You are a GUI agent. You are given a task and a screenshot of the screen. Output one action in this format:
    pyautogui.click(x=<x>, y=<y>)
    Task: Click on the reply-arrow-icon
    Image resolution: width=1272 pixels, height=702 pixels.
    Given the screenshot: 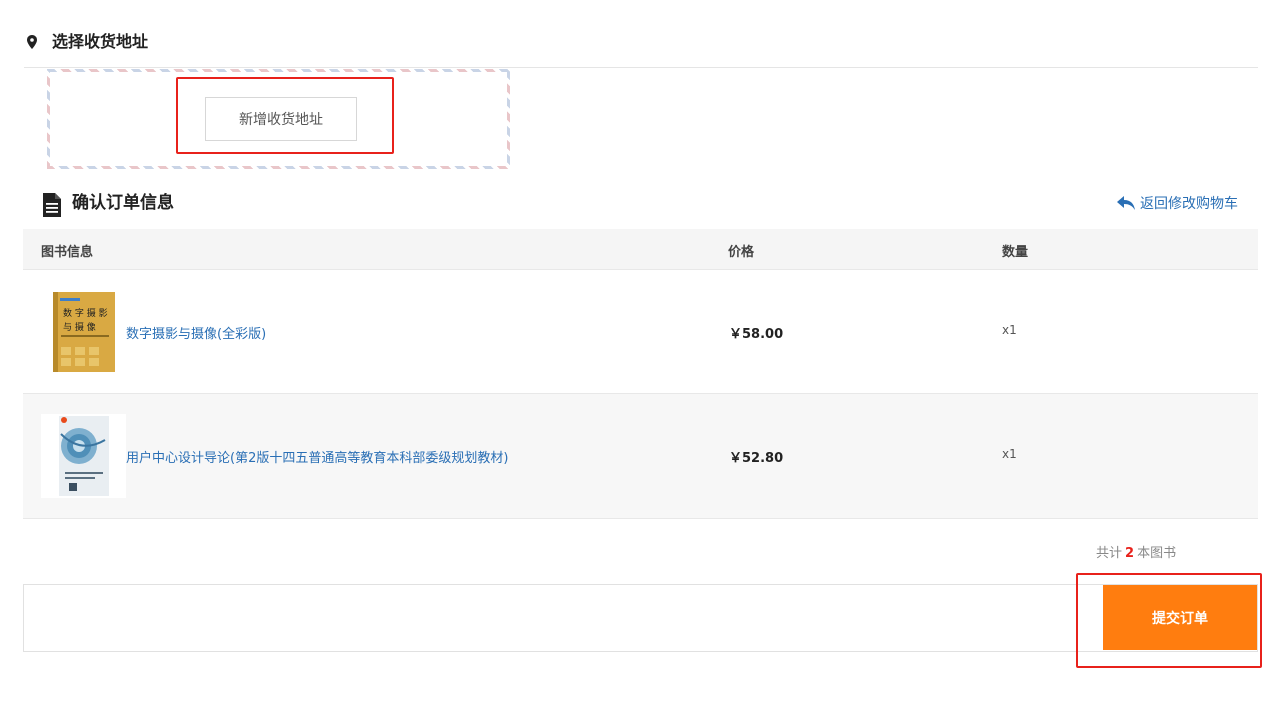 What is the action you would take?
    pyautogui.click(x=1126, y=203)
    